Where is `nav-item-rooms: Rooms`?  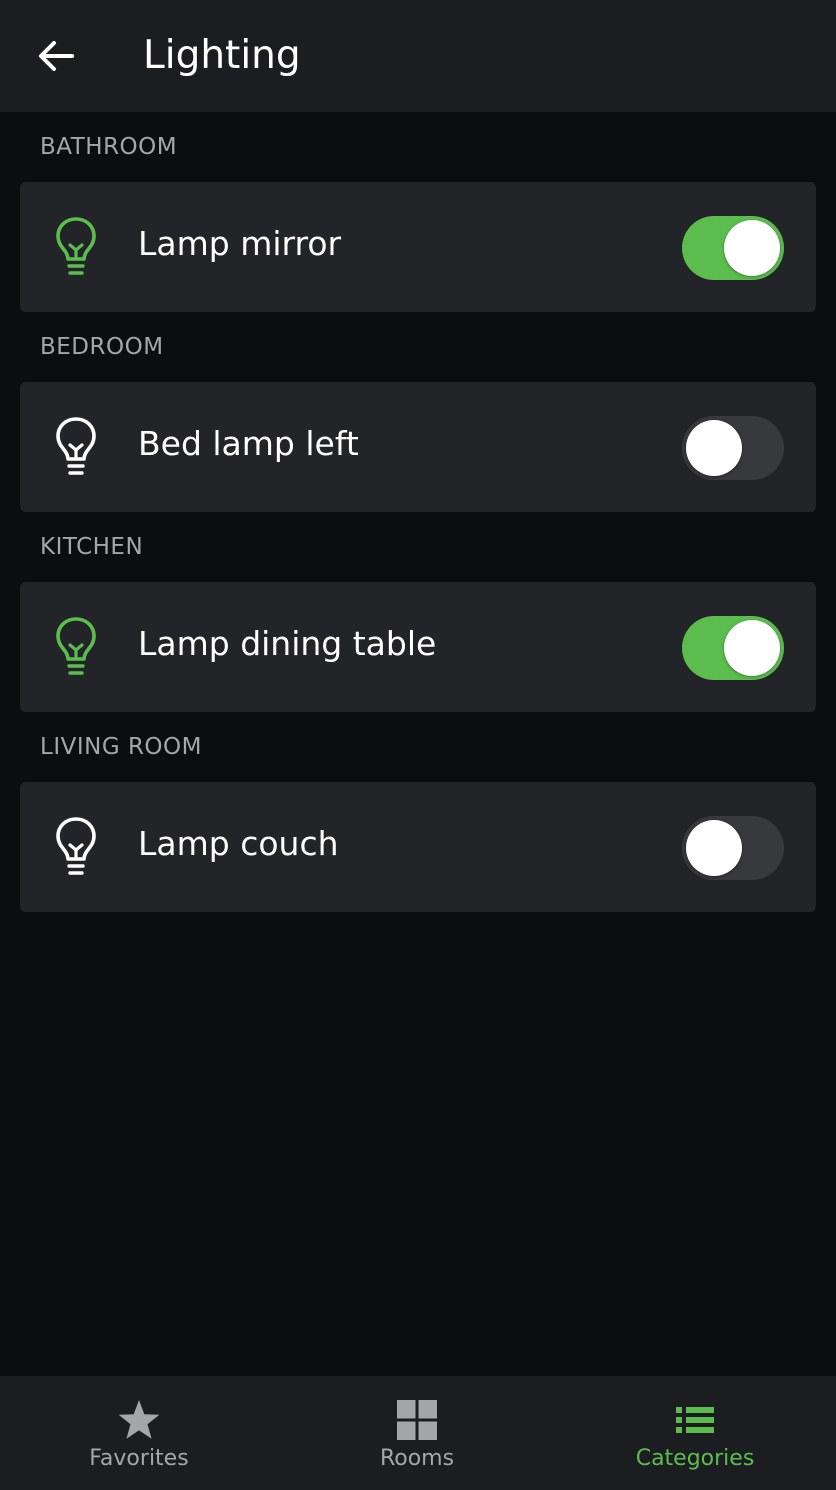
nav-item-rooms: Rooms is located at coordinates (417, 1433).